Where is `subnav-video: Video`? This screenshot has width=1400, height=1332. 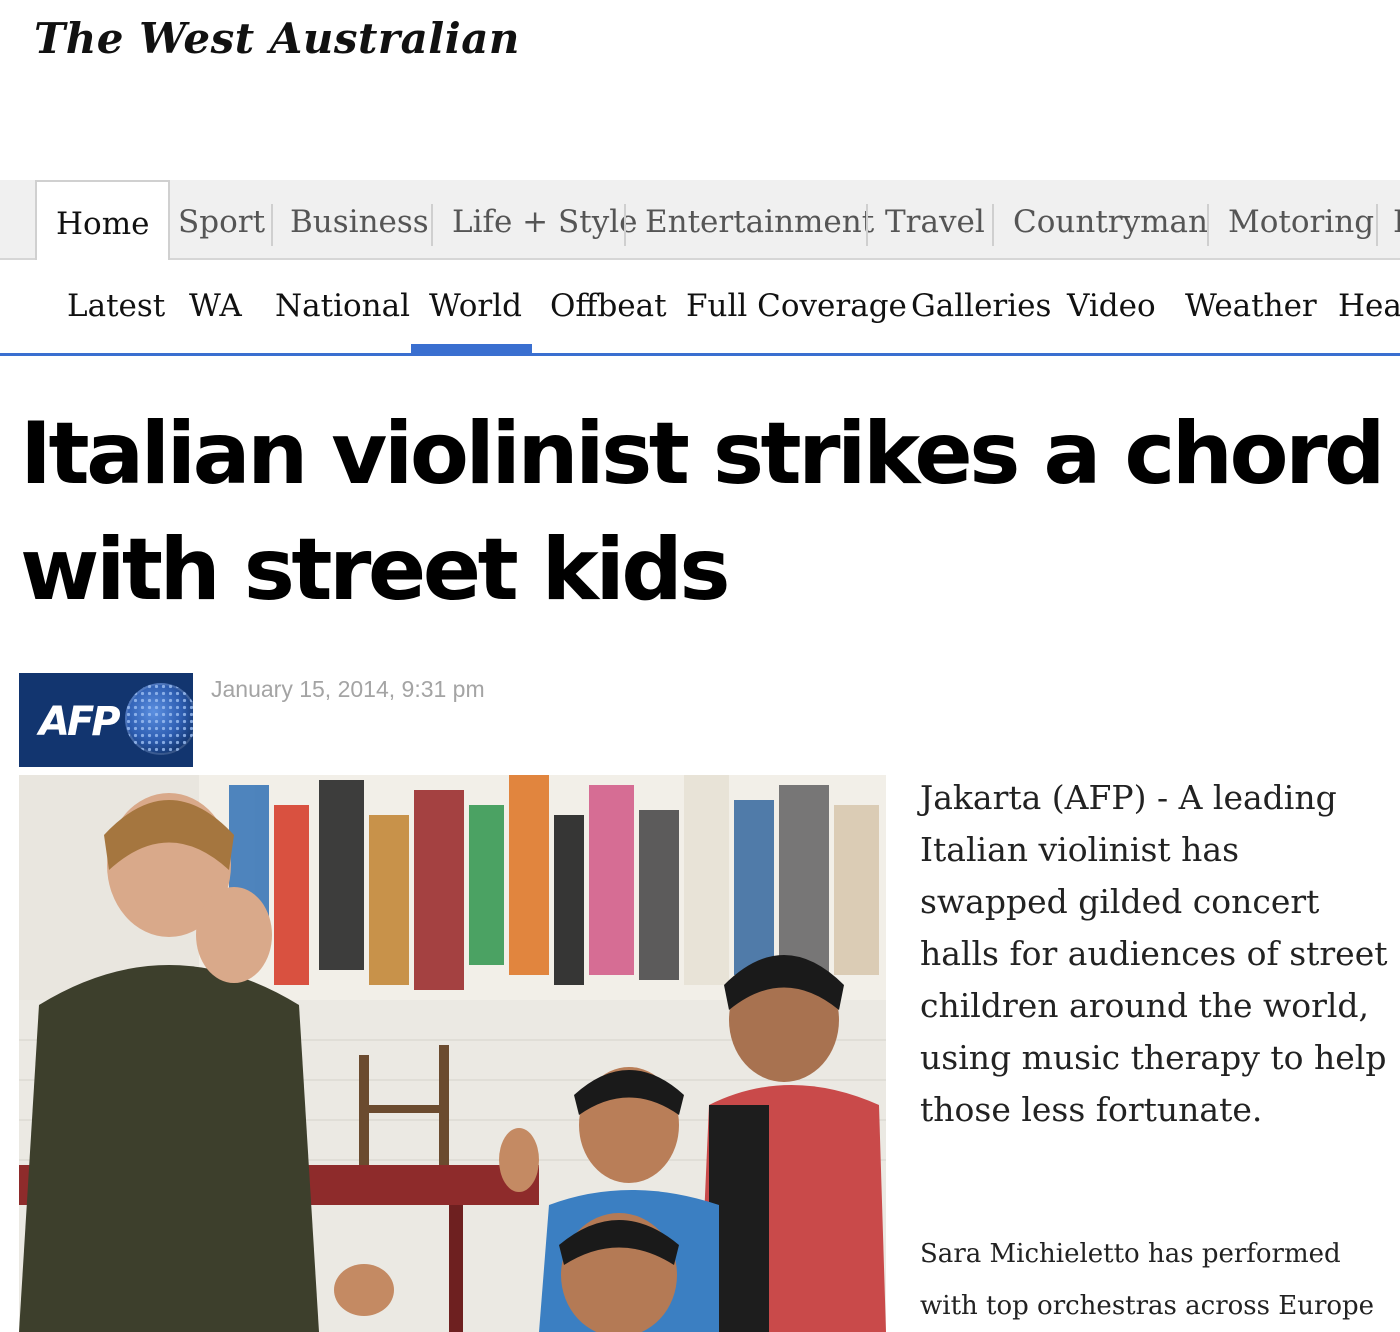
subnav-video: Video is located at coordinates (1111, 306).